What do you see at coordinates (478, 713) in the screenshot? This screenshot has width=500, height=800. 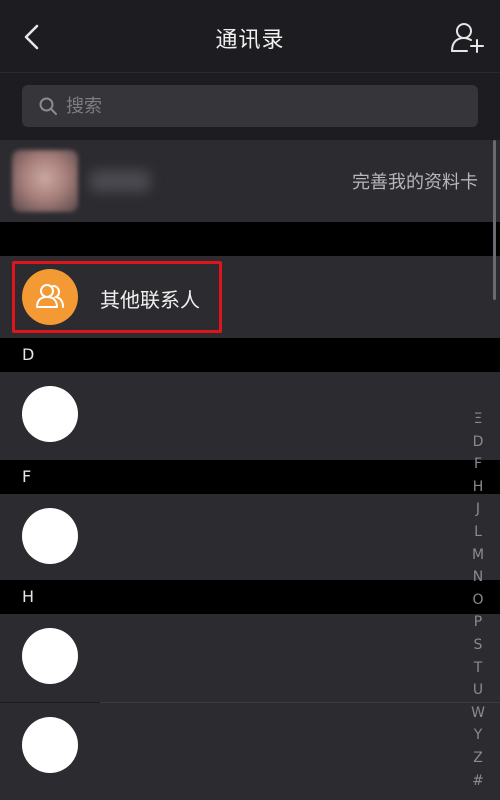 I see `index-letter: W` at bounding box center [478, 713].